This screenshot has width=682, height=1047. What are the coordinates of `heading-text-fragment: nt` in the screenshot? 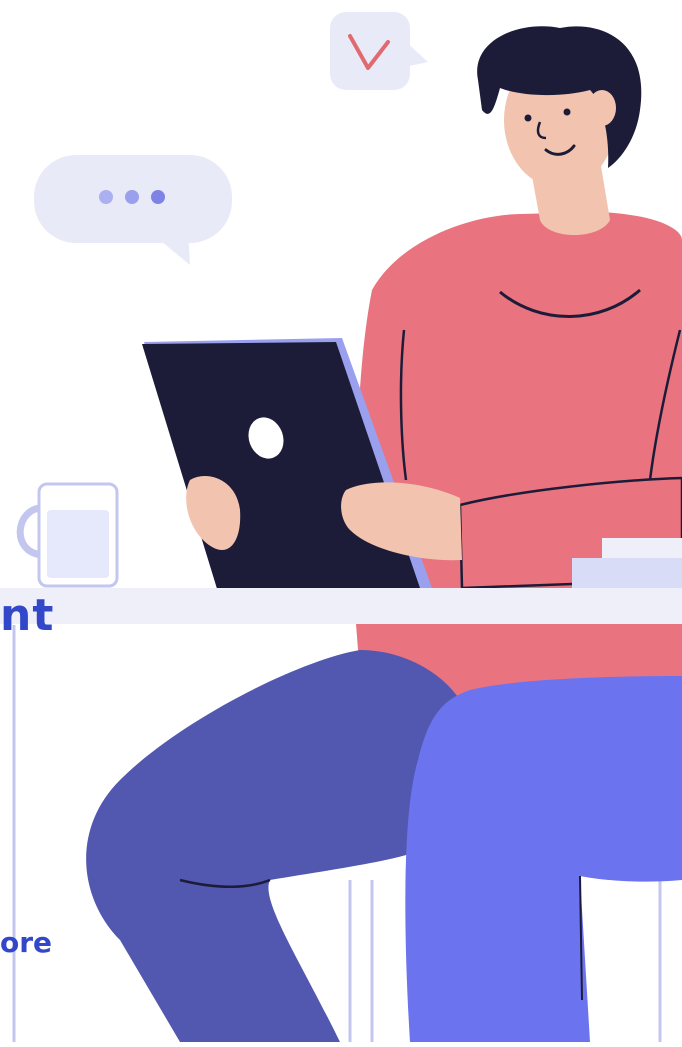 It's located at (27, 615).